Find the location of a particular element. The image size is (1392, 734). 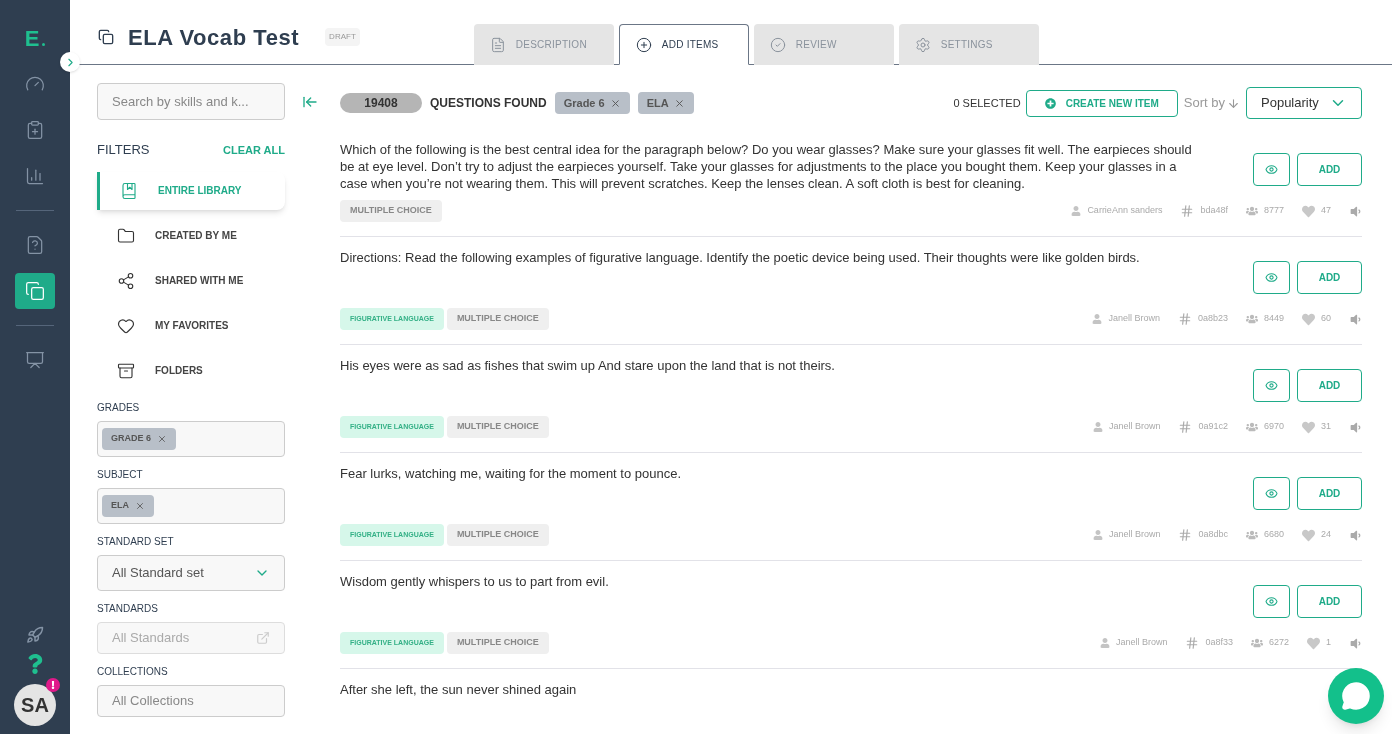

library-filter: MY FAVORITES is located at coordinates (191, 325).